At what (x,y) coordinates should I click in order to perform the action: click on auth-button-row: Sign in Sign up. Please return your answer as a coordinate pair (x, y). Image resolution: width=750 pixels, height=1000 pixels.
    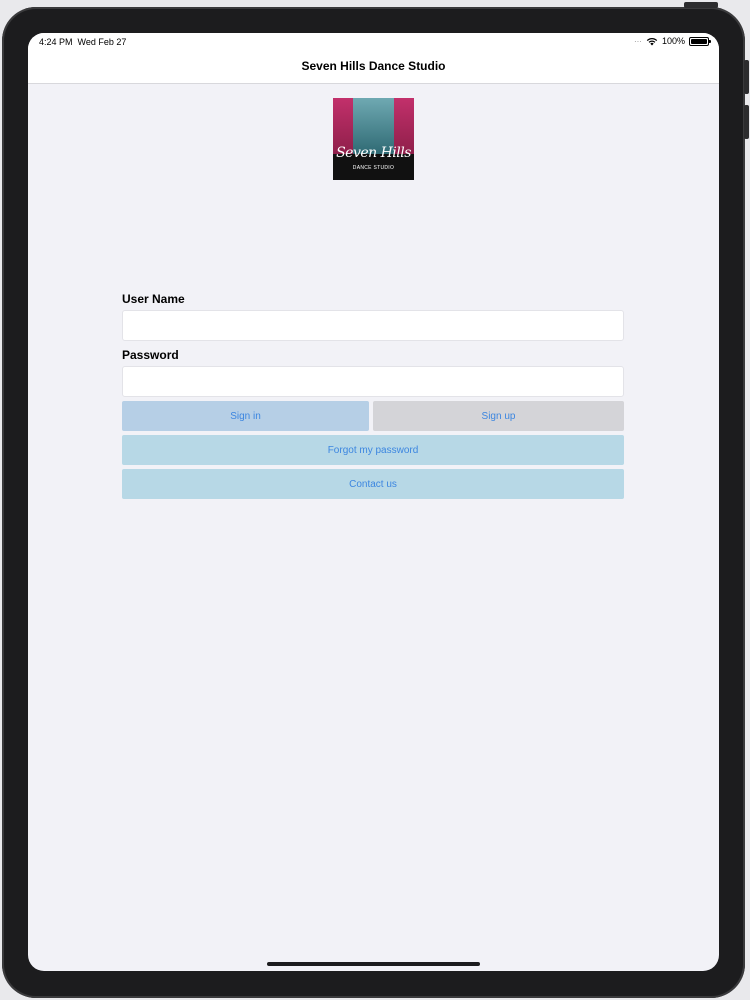
    Looking at the image, I should click on (373, 416).